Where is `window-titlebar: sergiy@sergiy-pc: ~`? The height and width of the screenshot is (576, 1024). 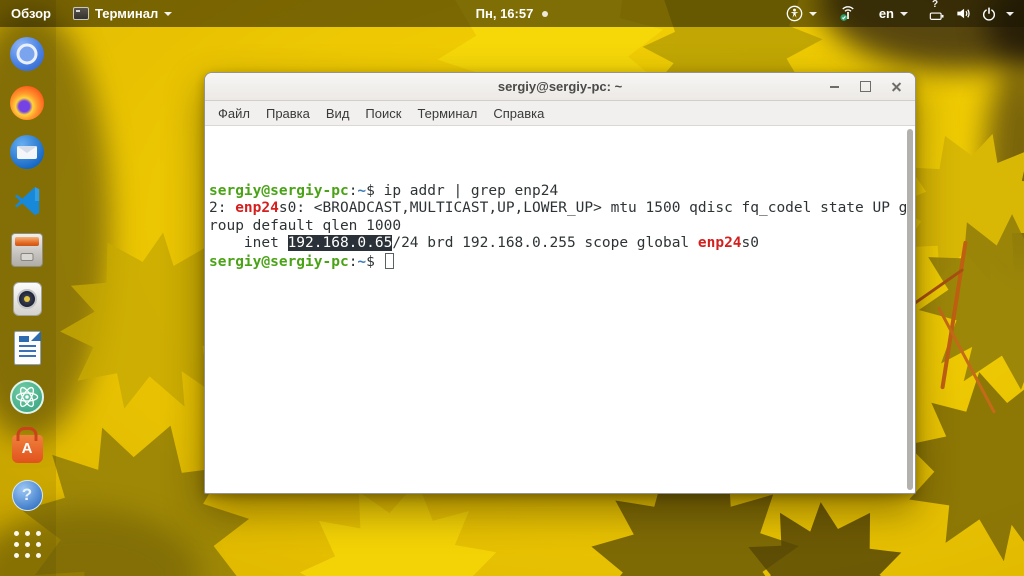 window-titlebar: sergiy@sergiy-pc: ~ is located at coordinates (560, 87).